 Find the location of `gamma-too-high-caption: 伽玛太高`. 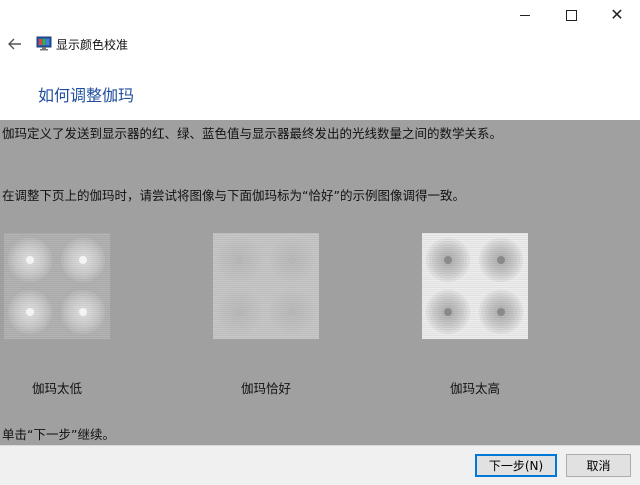

gamma-too-high-caption: 伽玛太高 is located at coordinates (474, 388).